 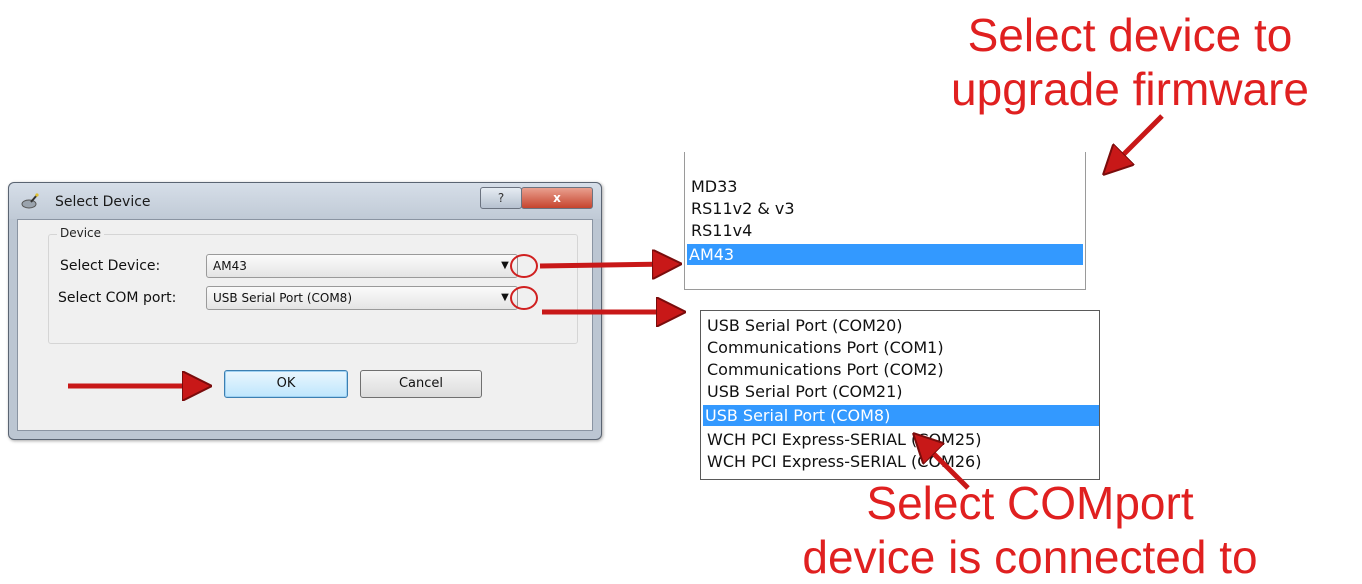 I want to click on arrow-to-com-selection, so click(x=945, y=465).